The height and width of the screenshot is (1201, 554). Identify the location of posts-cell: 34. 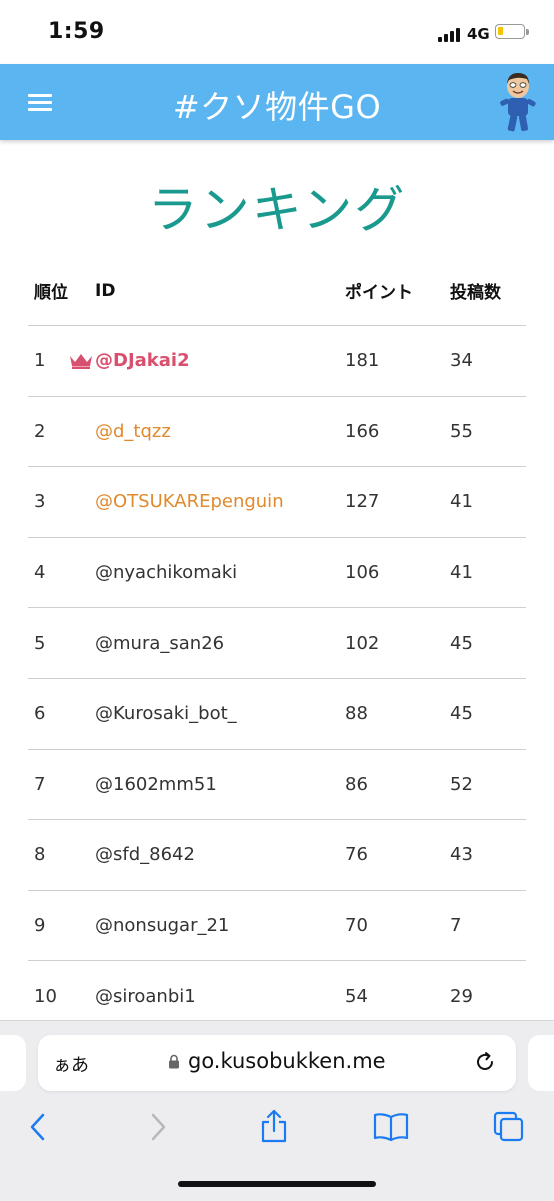
(461, 361).